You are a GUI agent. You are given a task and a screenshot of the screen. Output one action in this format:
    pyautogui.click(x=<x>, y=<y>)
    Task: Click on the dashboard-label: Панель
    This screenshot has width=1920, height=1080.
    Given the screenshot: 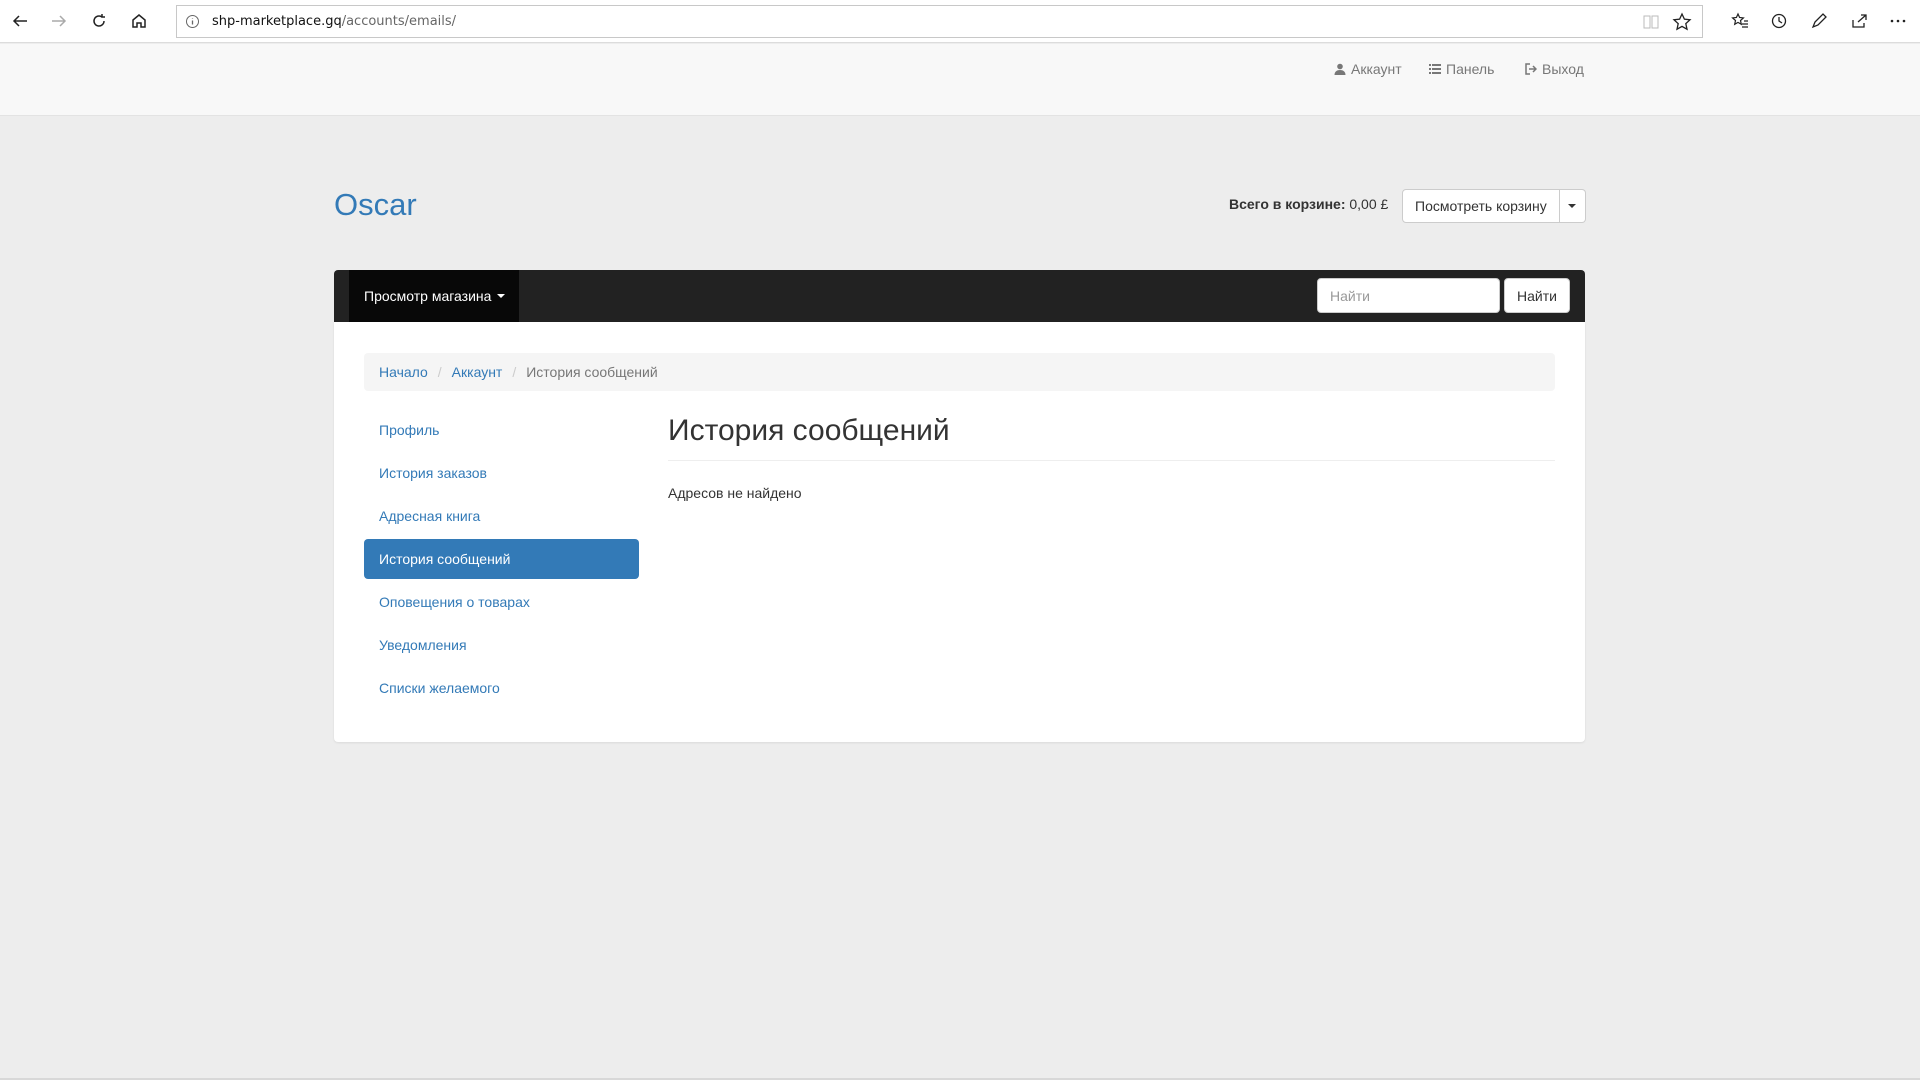 What is the action you would take?
    pyautogui.click(x=1470, y=69)
    